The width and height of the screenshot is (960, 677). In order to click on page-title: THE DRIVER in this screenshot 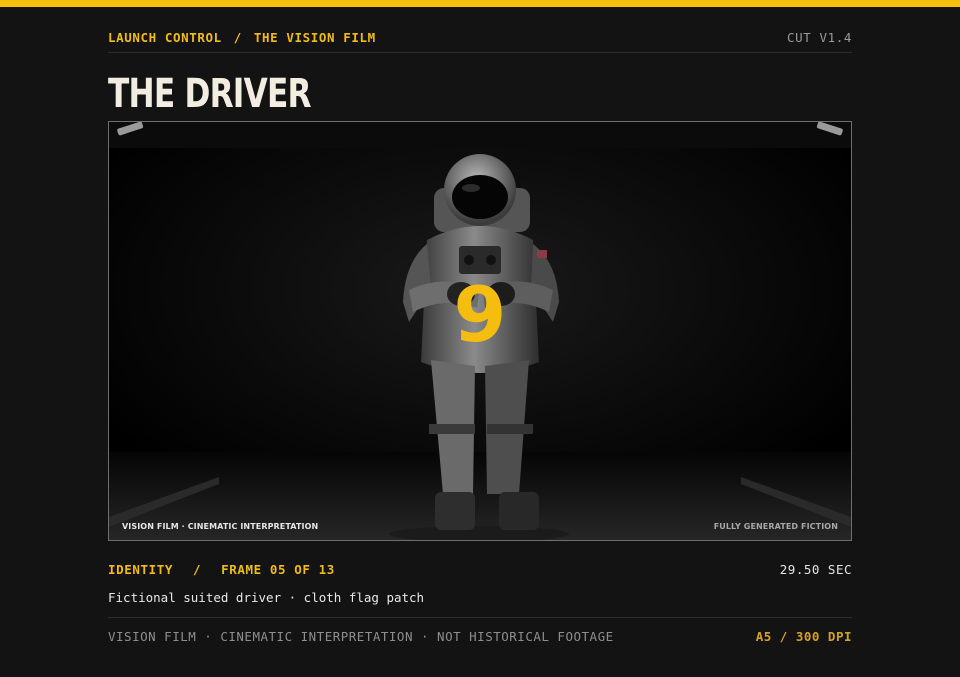, I will do `click(210, 94)`.